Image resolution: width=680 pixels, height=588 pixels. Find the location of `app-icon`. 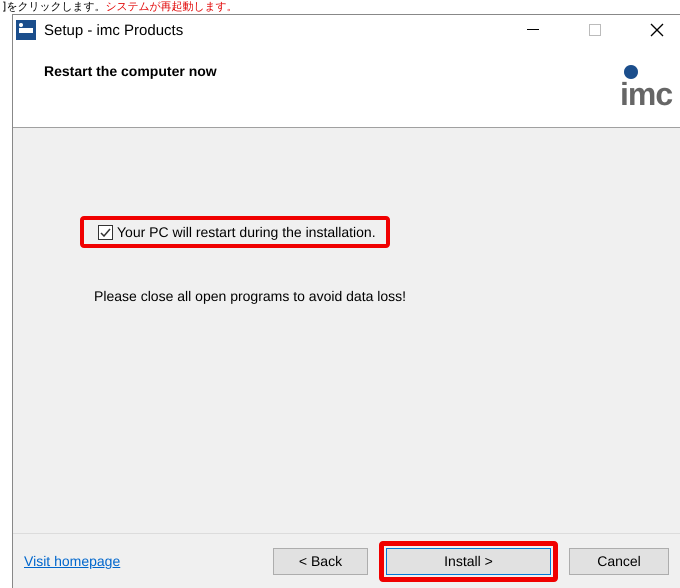

app-icon is located at coordinates (26, 30).